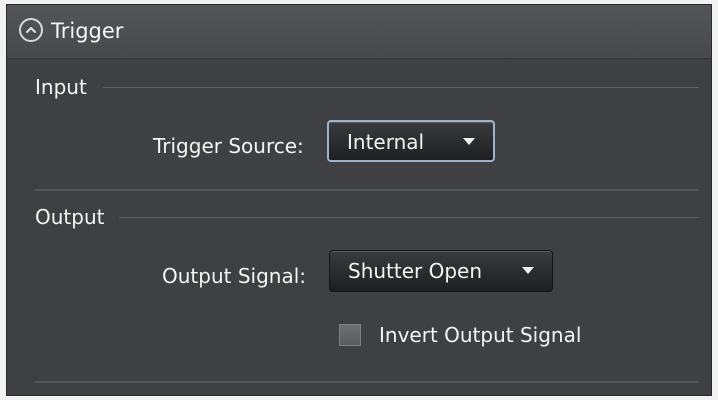  Describe the element at coordinates (61, 87) in the screenshot. I see `input-section-label: Input` at that location.